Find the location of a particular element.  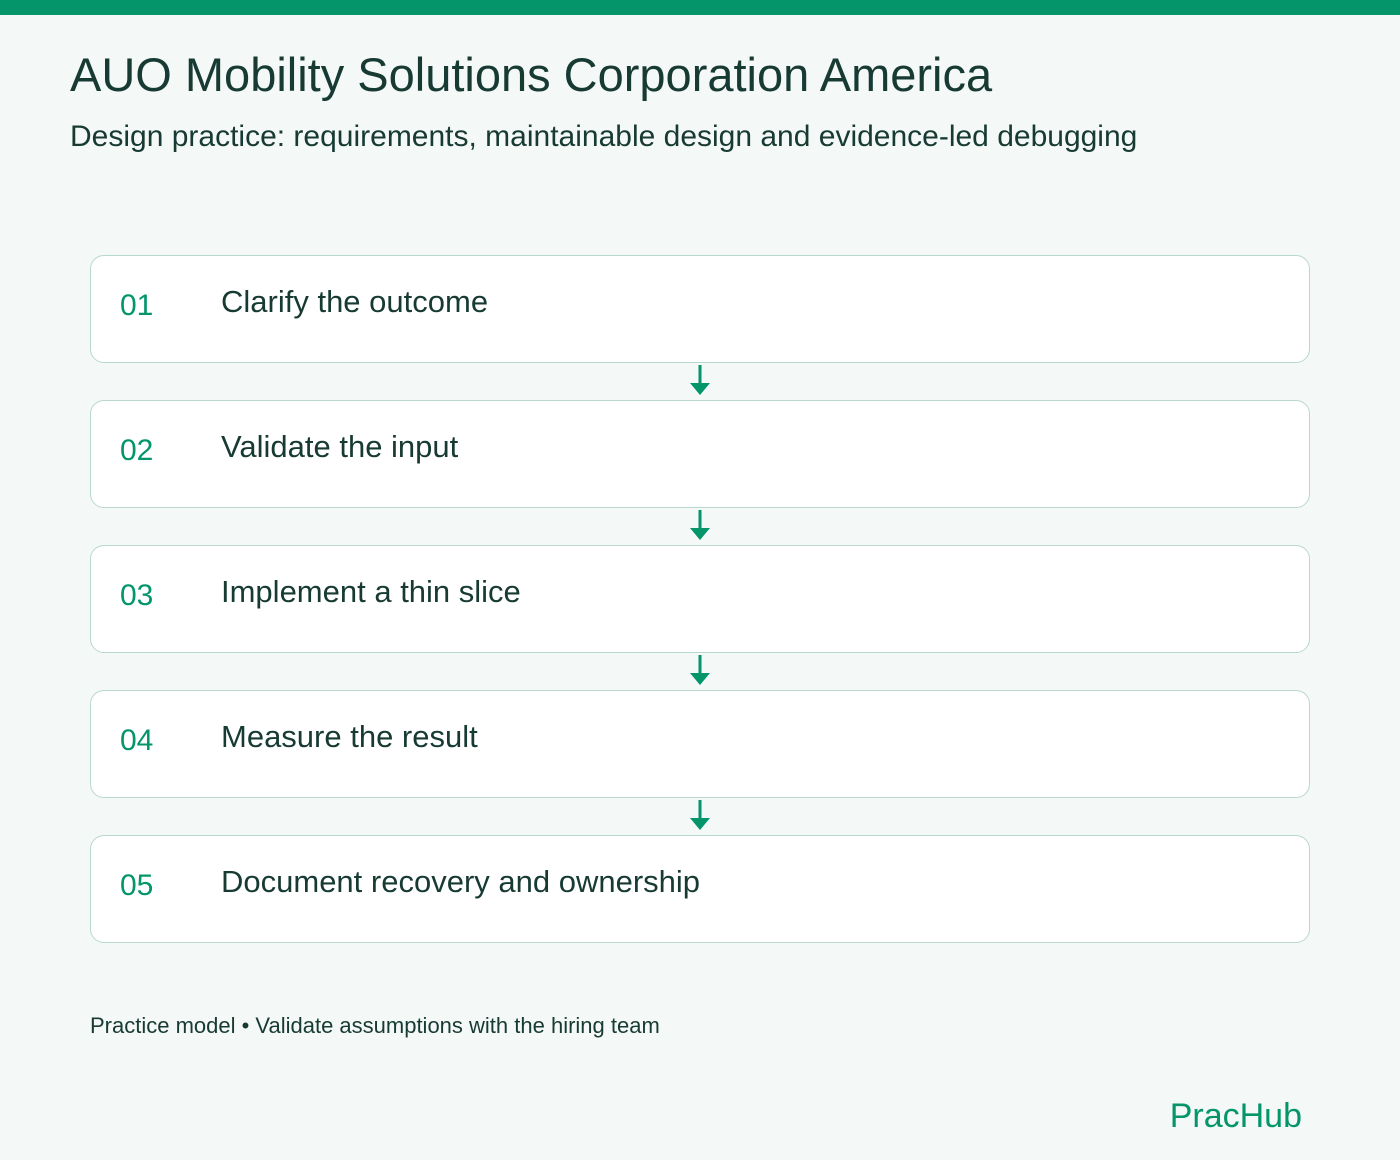

step-number: 05 is located at coordinates (137, 885).